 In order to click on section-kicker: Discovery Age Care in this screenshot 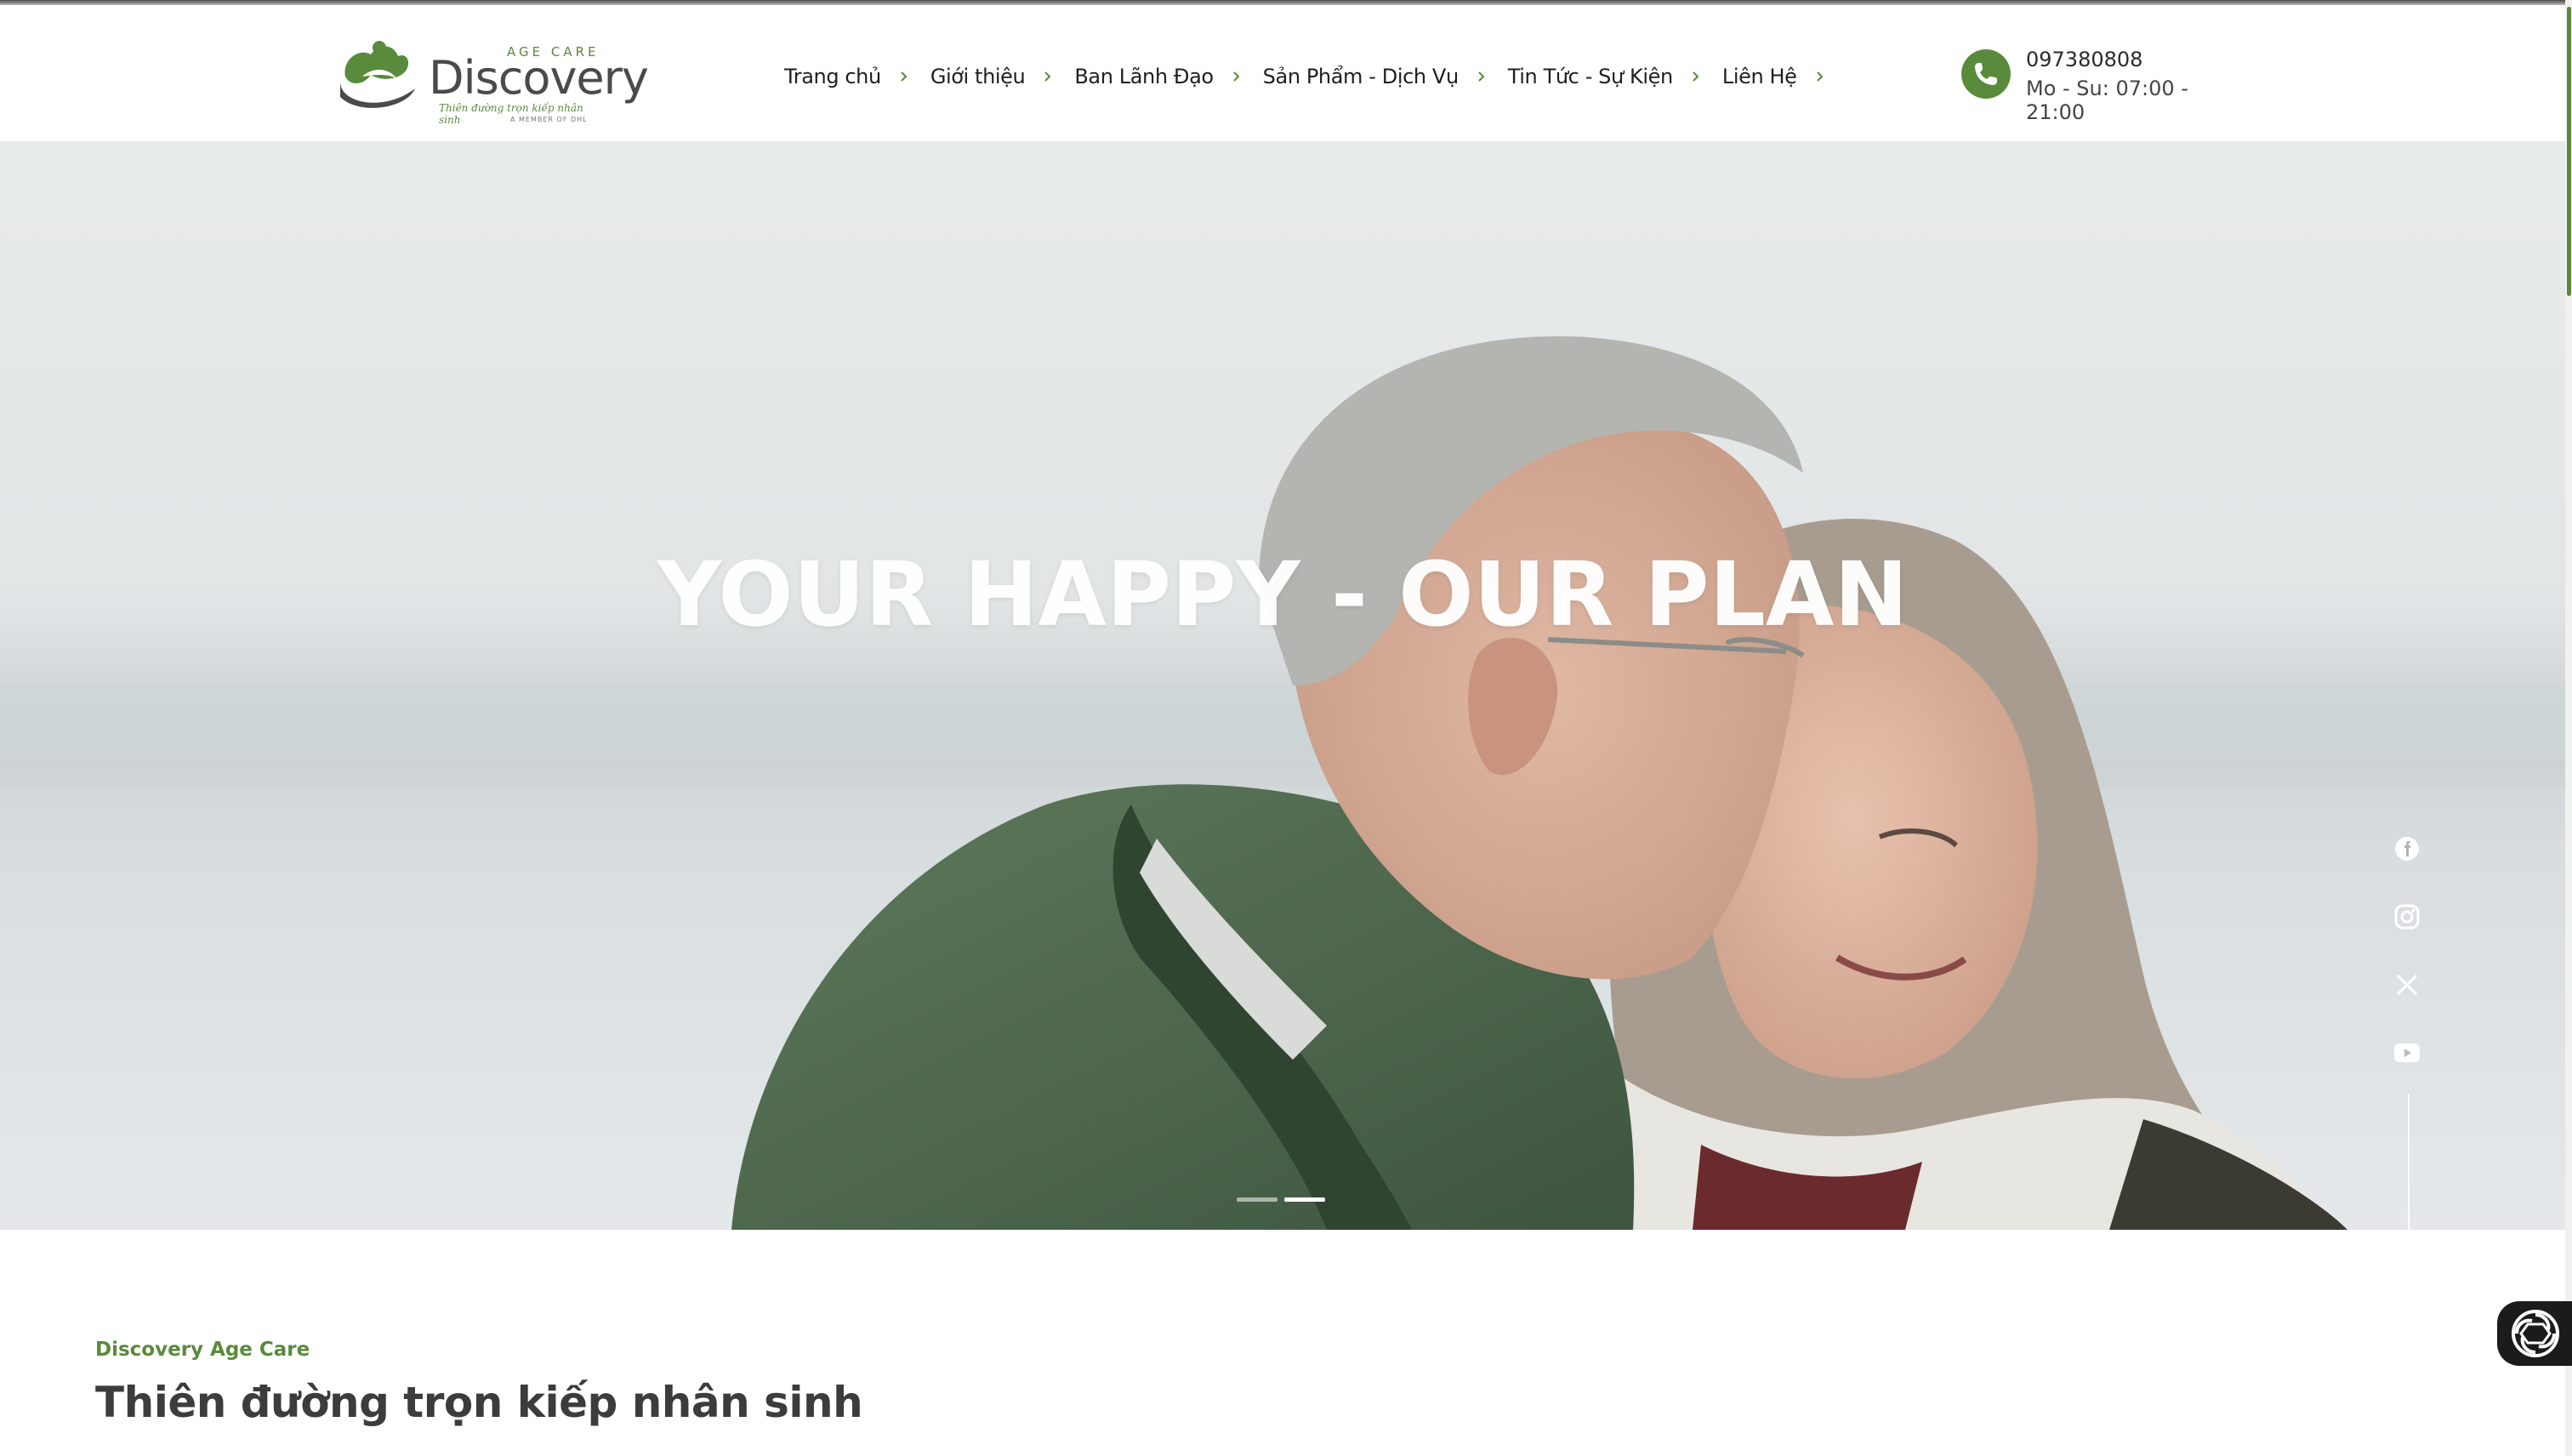, I will do `click(203, 1350)`.